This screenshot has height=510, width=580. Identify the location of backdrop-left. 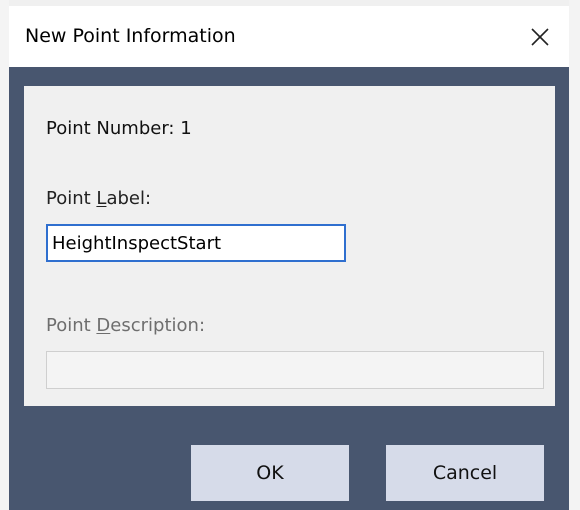
(4, 255).